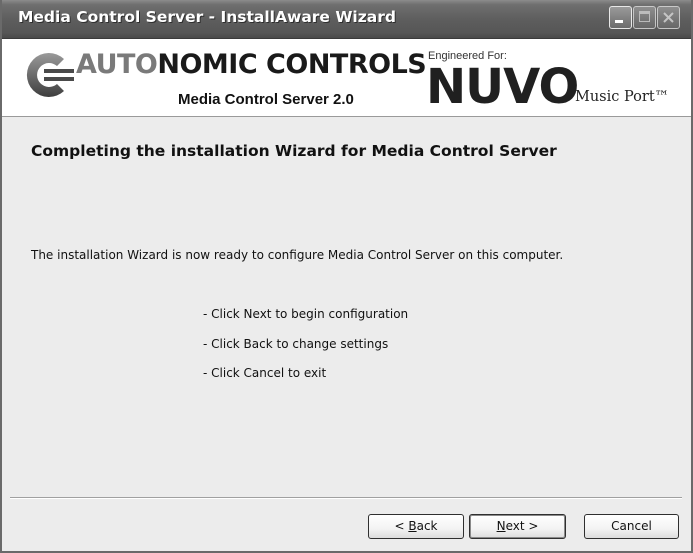 This screenshot has height=553, width=693. I want to click on back-button-label: < Back, so click(416, 526).